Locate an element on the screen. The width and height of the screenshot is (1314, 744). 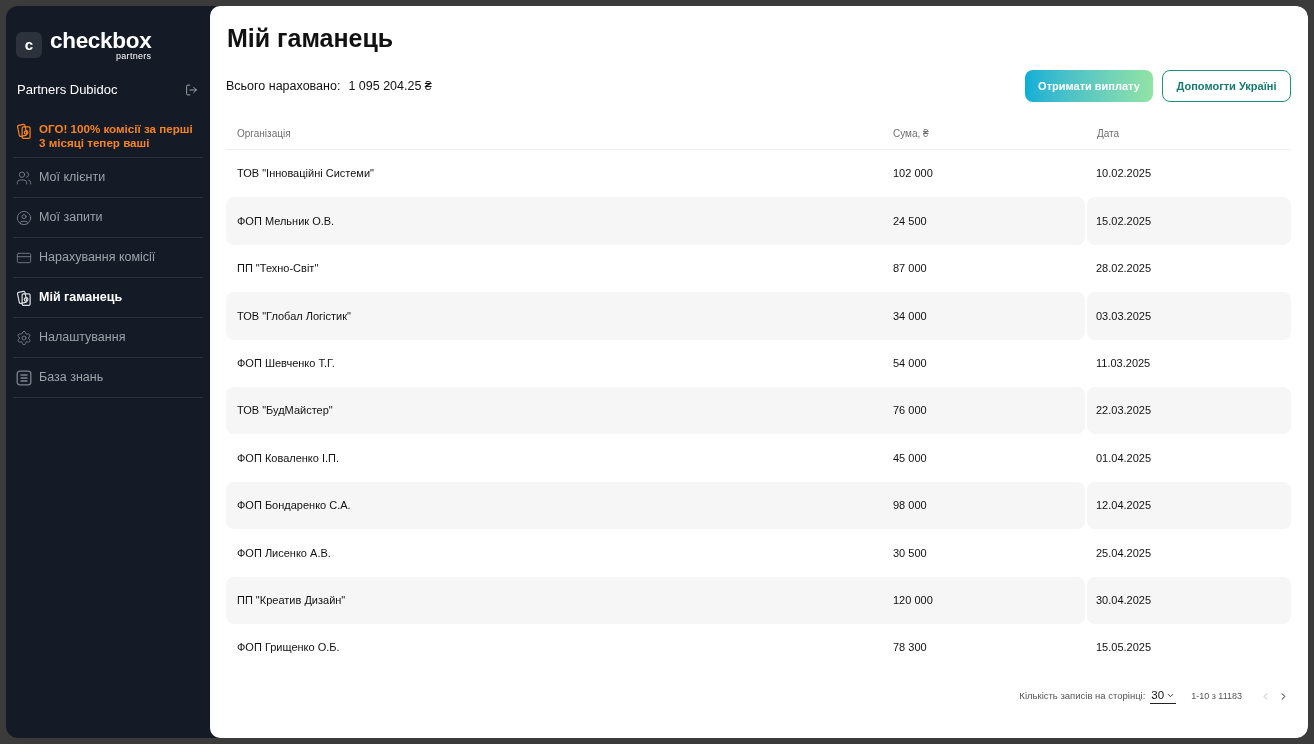
table-cell-text: 11.03.2025 is located at coordinates (1123, 363).